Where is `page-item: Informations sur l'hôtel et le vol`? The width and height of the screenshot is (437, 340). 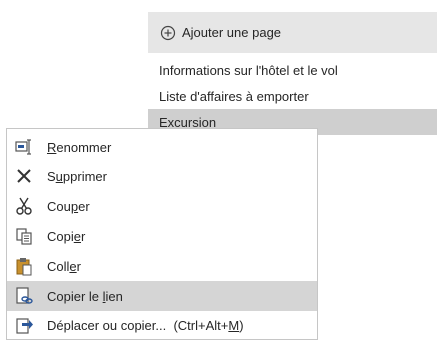 page-item: Informations sur l'hôtel et le vol is located at coordinates (292, 70).